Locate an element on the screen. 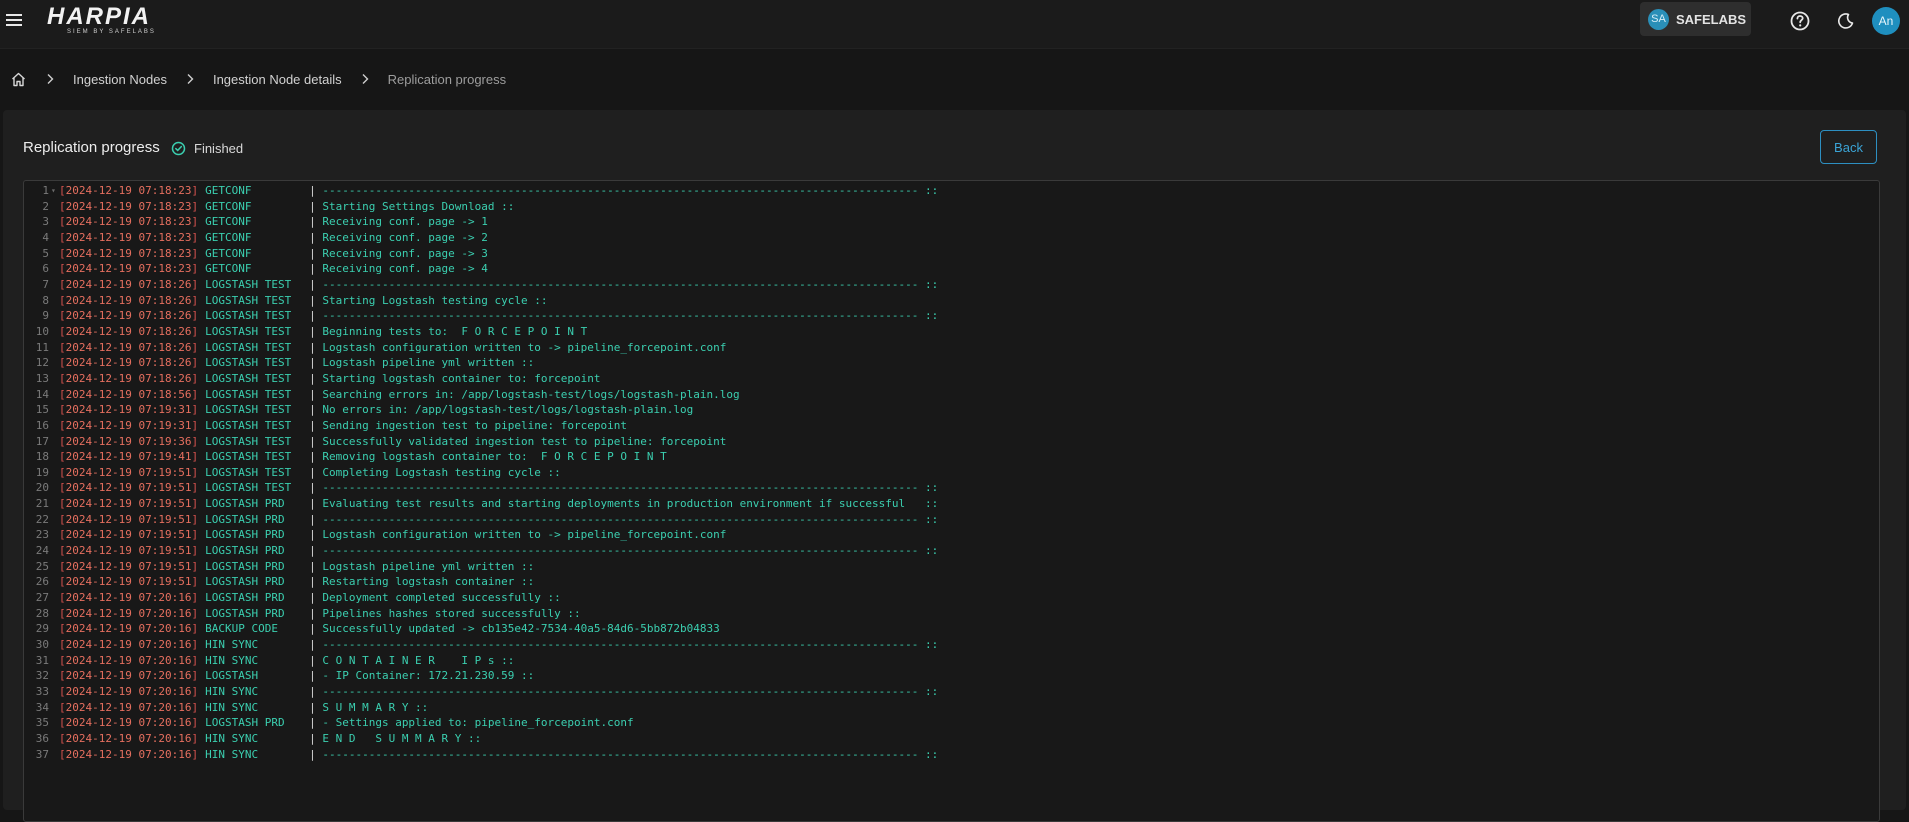  home-icon is located at coordinates (18, 79).